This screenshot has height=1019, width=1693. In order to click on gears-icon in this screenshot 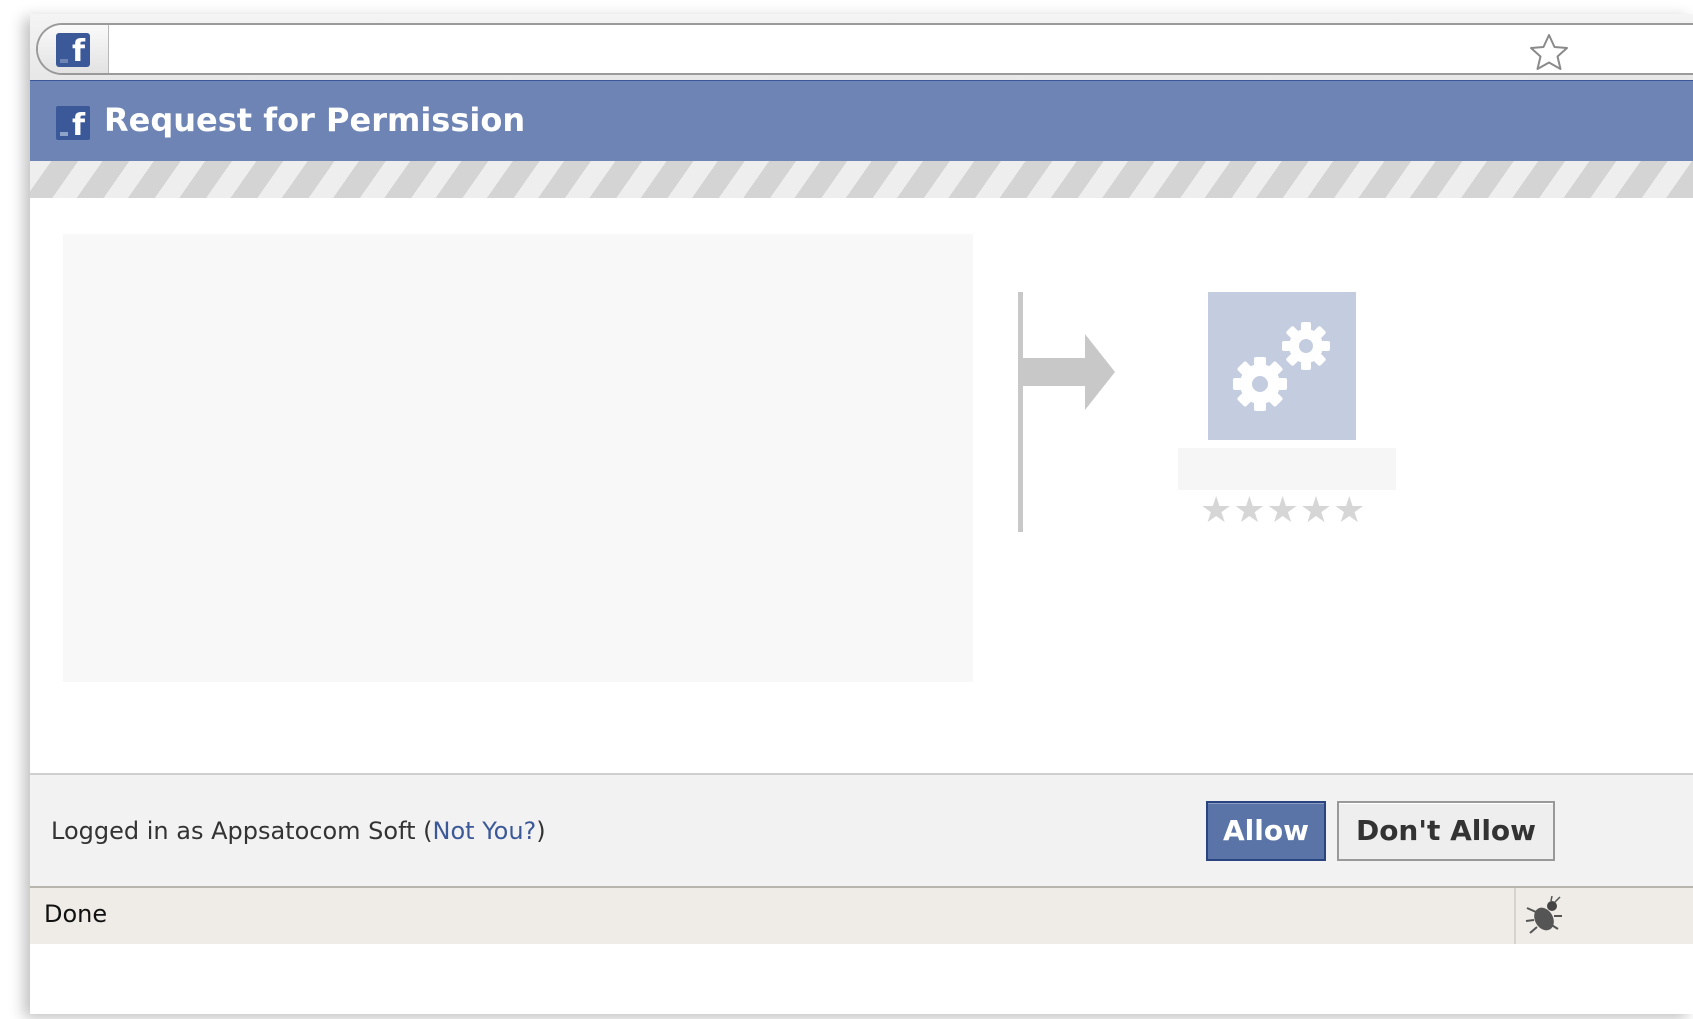, I will do `click(1281, 366)`.